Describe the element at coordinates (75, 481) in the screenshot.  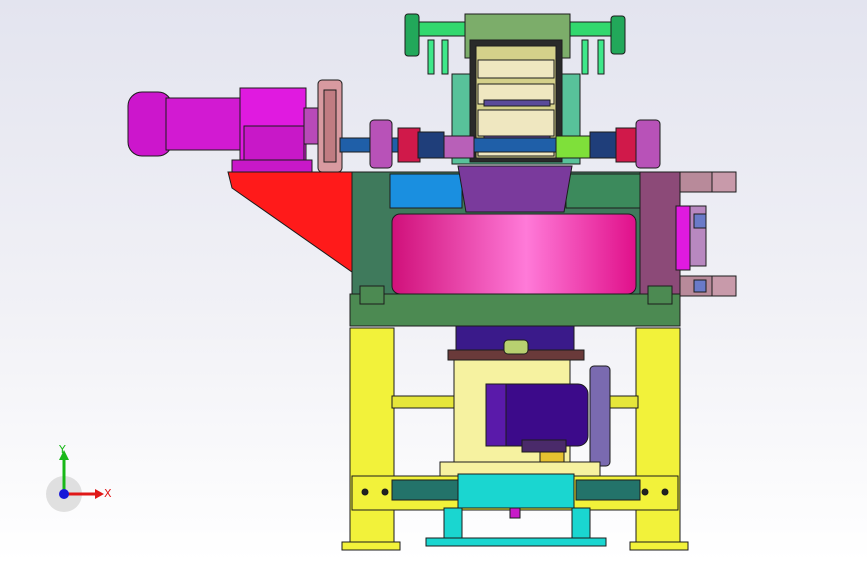
I see `triad-axes-icon` at that location.